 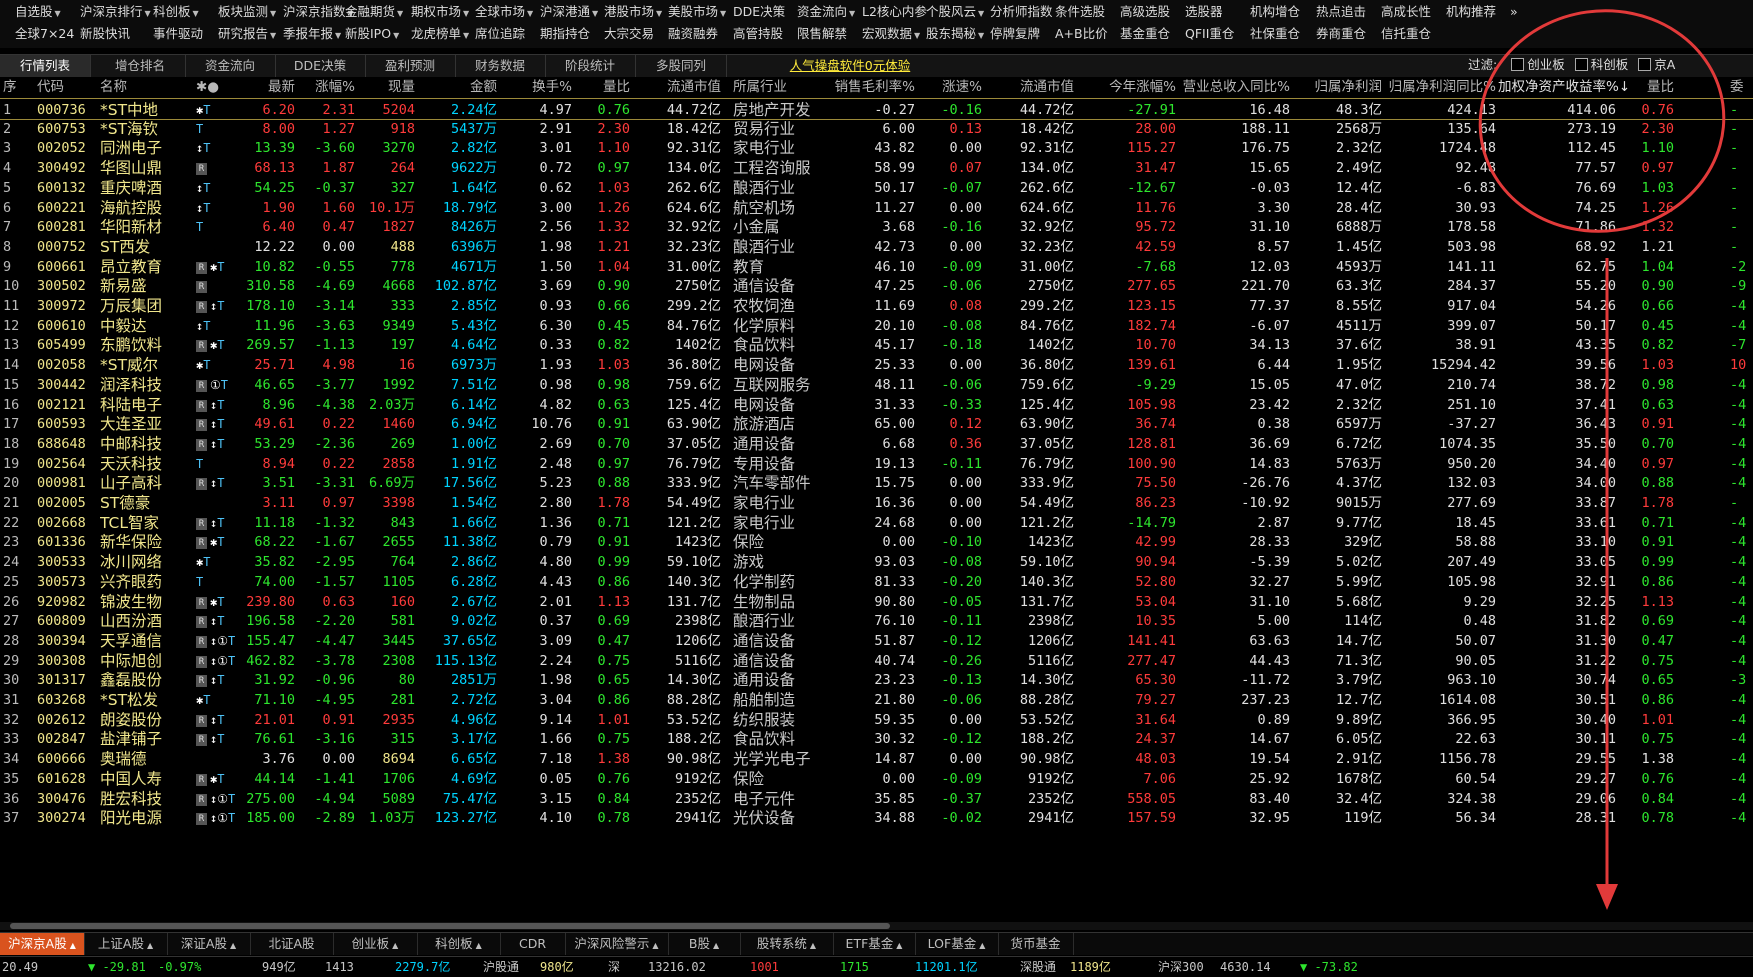 I want to click on menu-item: 宏观数据 ▼, so click(x=891, y=35).